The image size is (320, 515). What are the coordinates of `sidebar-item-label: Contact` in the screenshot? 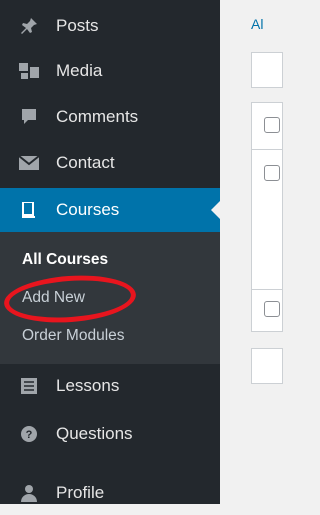 It's located at (85, 162).